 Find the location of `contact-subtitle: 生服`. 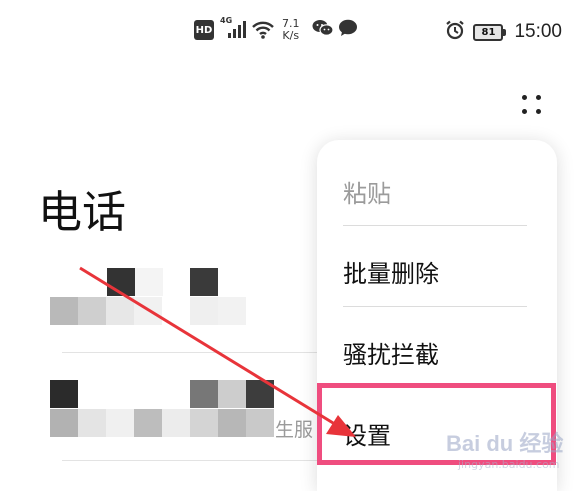

contact-subtitle: 生服 is located at coordinates (294, 430).